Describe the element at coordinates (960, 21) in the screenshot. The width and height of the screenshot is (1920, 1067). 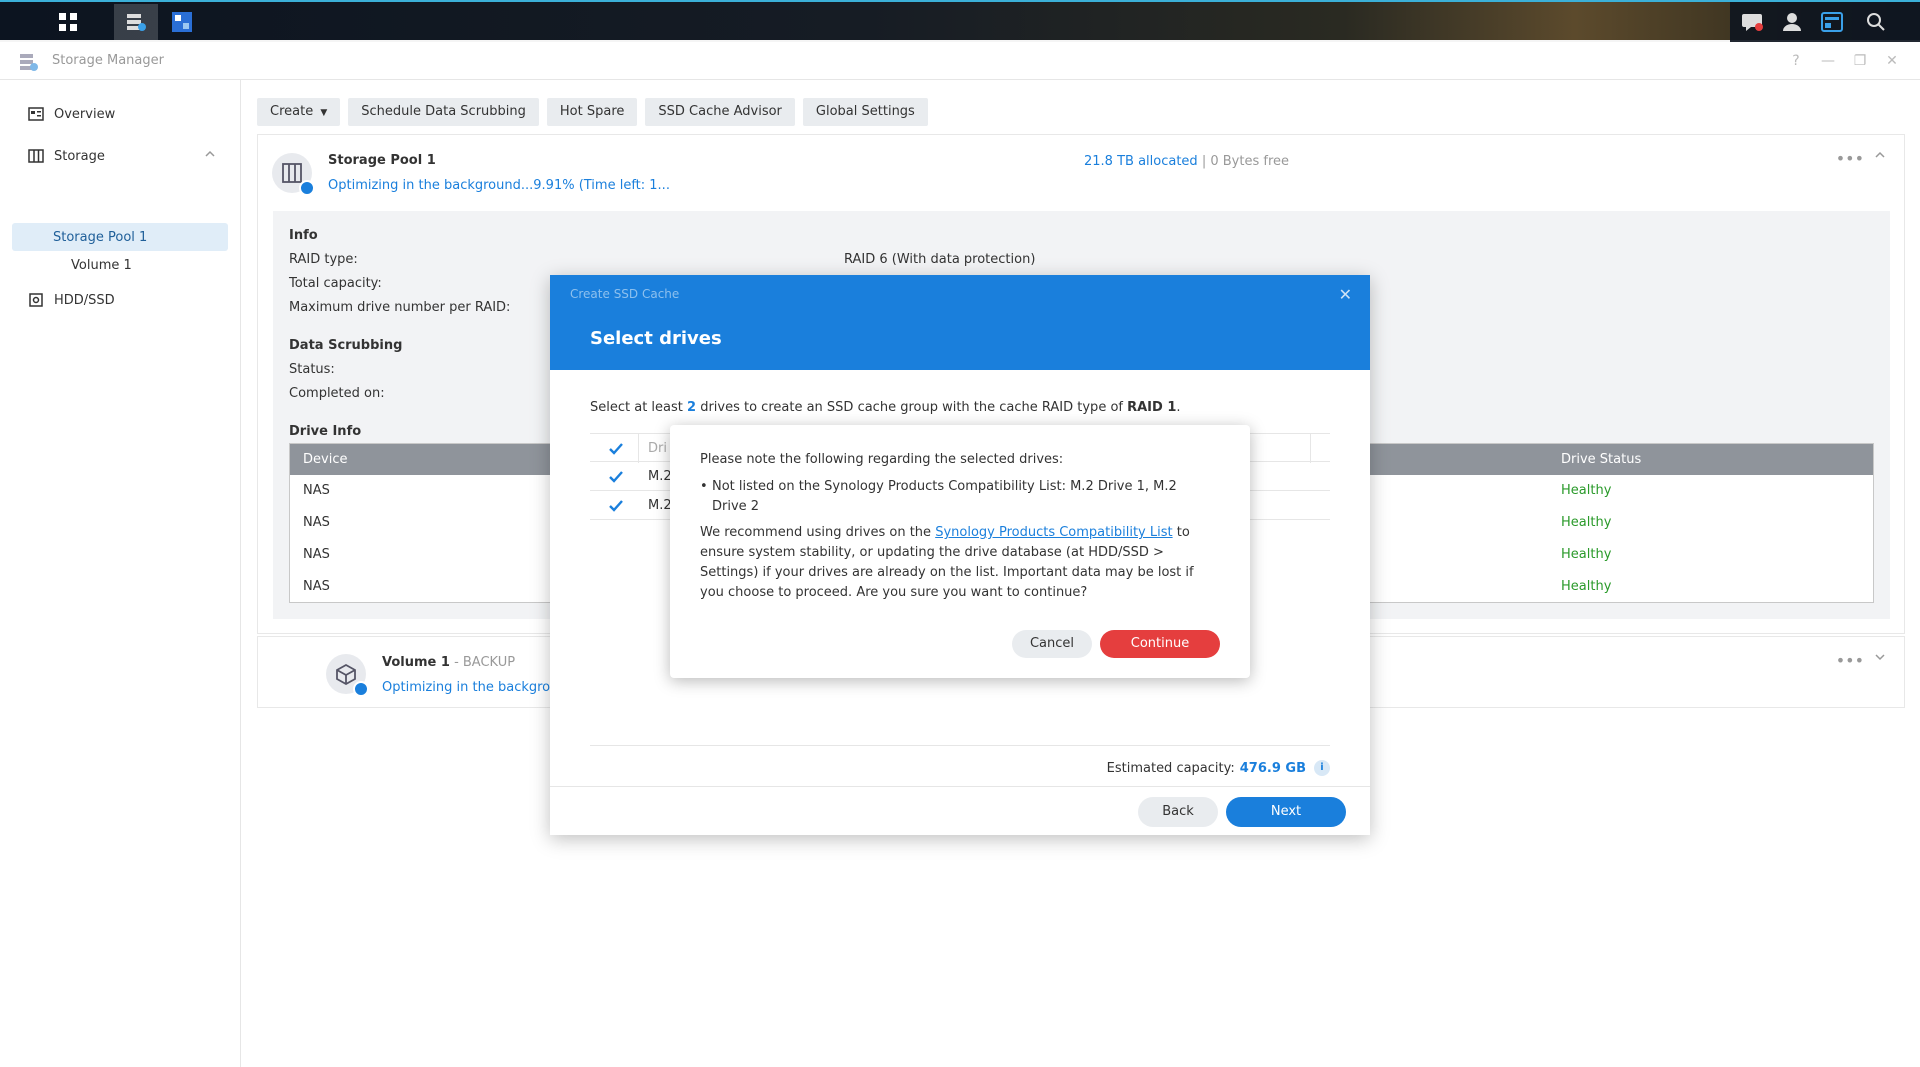
I see `taskbar` at that location.